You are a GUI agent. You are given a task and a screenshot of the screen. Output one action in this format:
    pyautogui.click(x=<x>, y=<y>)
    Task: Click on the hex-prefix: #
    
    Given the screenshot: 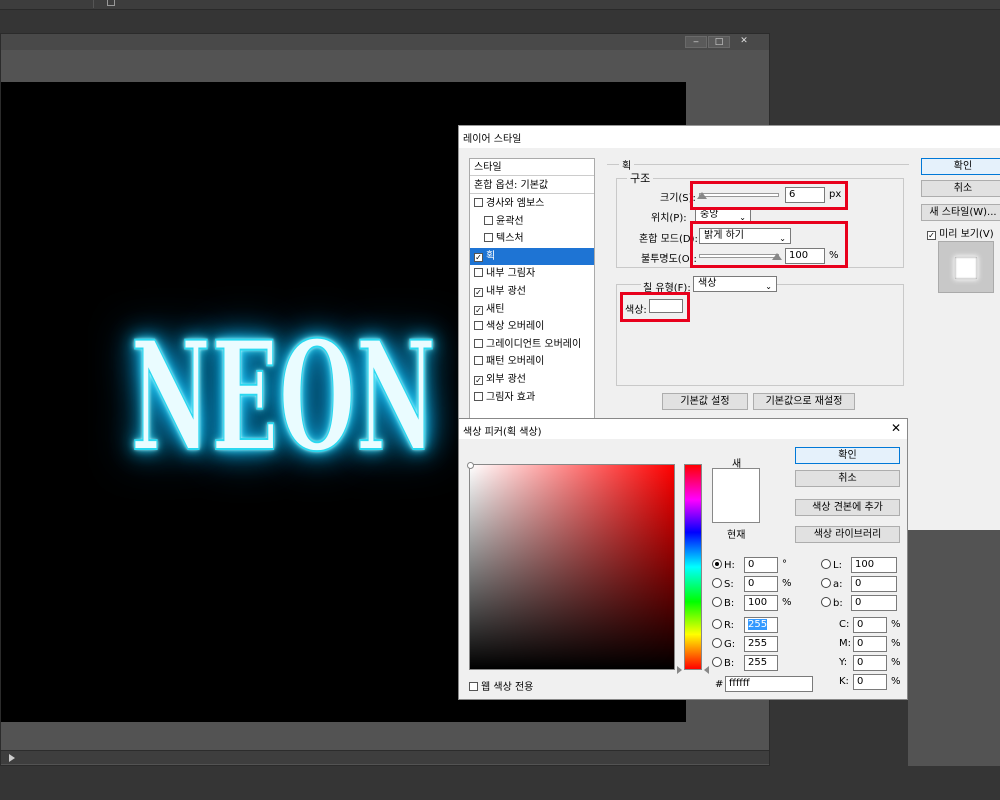 What is the action you would take?
    pyautogui.click(x=719, y=684)
    